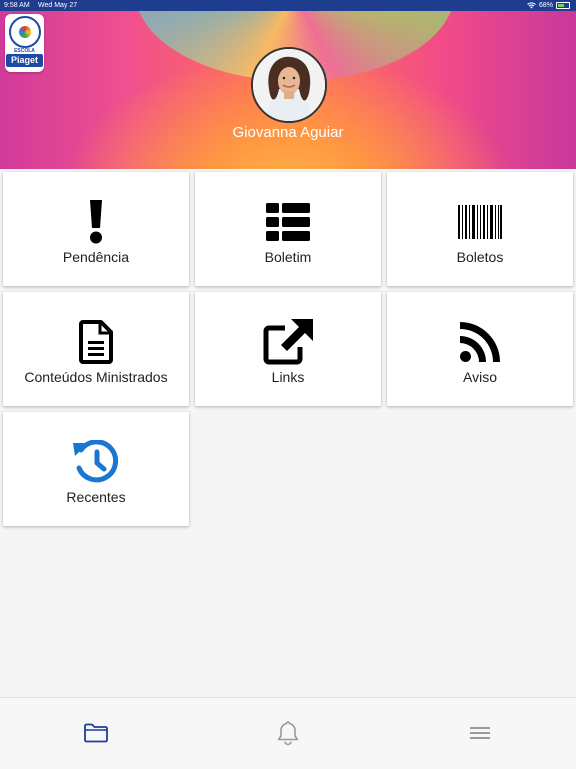 The height and width of the screenshot is (769, 576). I want to click on tile-recentes: Recentes, so click(96, 469).